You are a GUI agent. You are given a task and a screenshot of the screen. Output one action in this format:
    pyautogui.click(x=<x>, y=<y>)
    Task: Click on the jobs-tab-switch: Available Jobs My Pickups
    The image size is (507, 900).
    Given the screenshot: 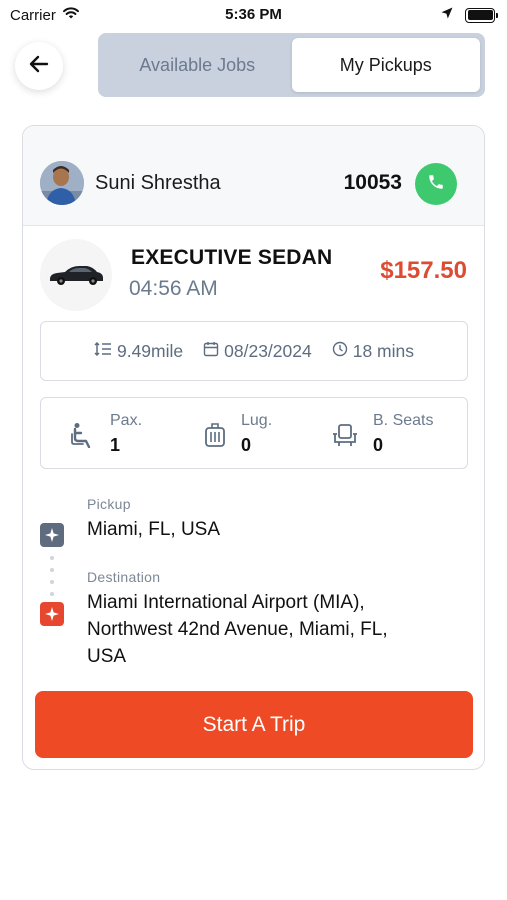 What is the action you would take?
    pyautogui.click(x=291, y=65)
    